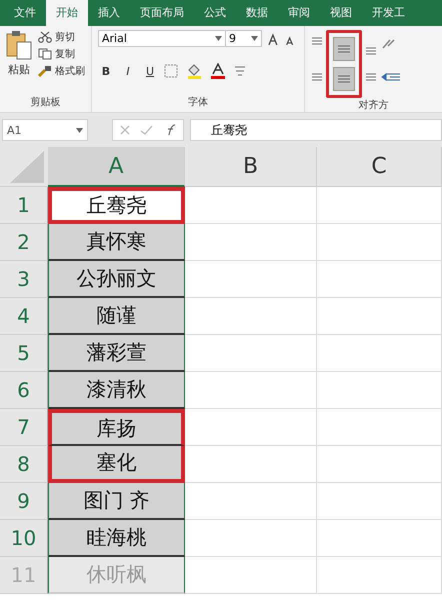 This screenshot has height=600, width=442. Describe the element at coordinates (24, 316) in the screenshot. I see `row-header: 4` at that location.